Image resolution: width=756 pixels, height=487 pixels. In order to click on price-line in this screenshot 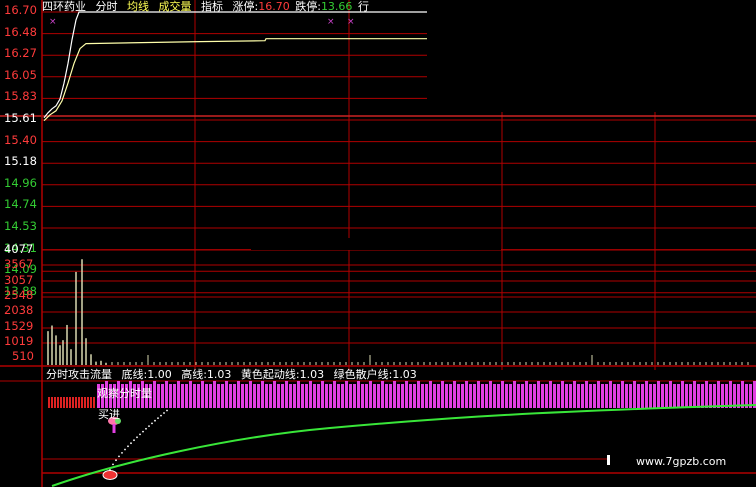, I will do `click(235, 65)`.